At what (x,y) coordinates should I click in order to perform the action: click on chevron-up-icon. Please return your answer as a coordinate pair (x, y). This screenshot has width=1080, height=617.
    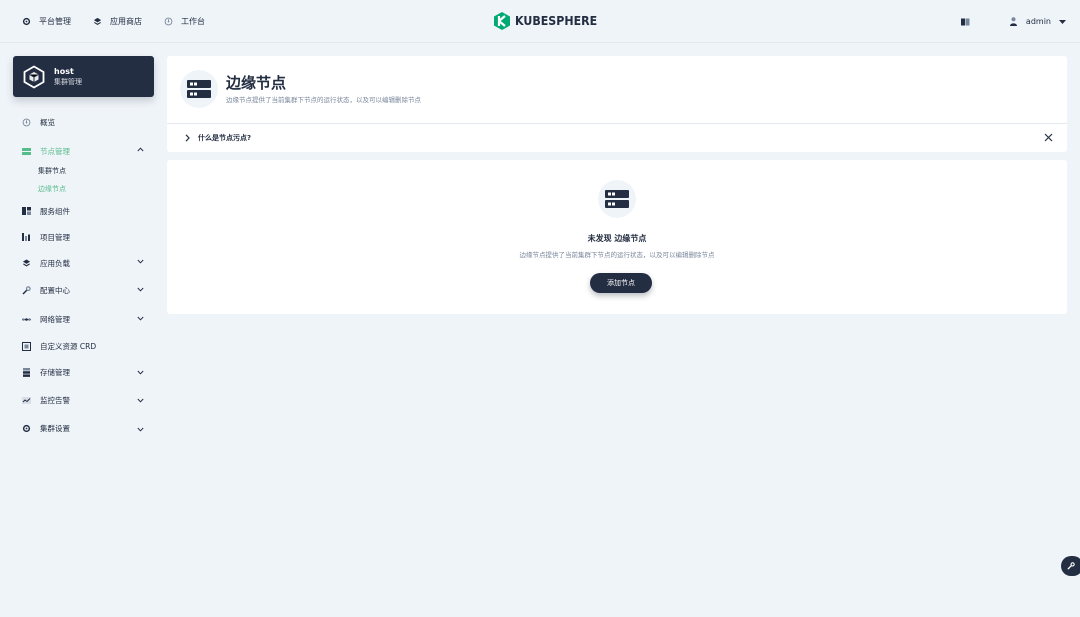
    Looking at the image, I should click on (140, 149).